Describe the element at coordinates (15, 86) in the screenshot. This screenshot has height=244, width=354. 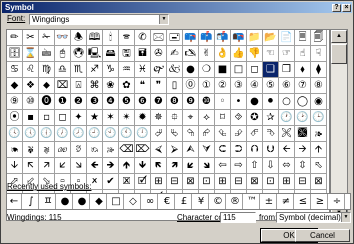
I see `symbol-cell: ◆` at that location.